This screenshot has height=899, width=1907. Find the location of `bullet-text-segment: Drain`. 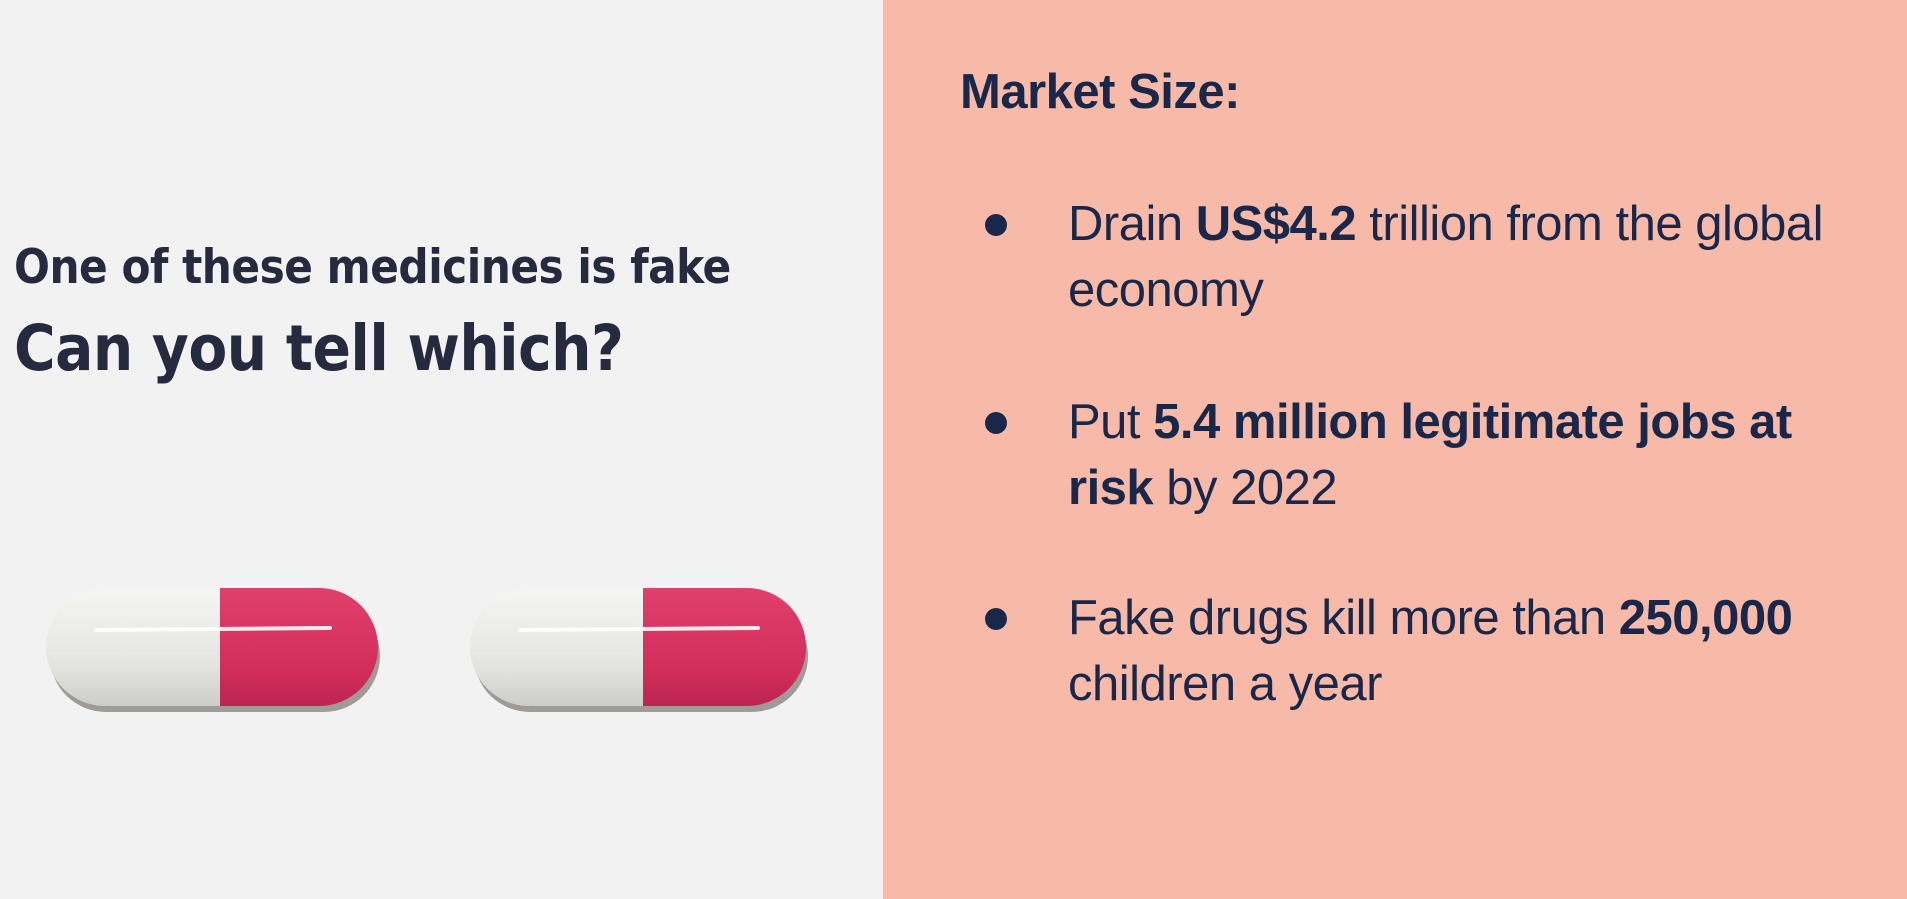

bullet-text-segment: Drain is located at coordinates (1132, 224).